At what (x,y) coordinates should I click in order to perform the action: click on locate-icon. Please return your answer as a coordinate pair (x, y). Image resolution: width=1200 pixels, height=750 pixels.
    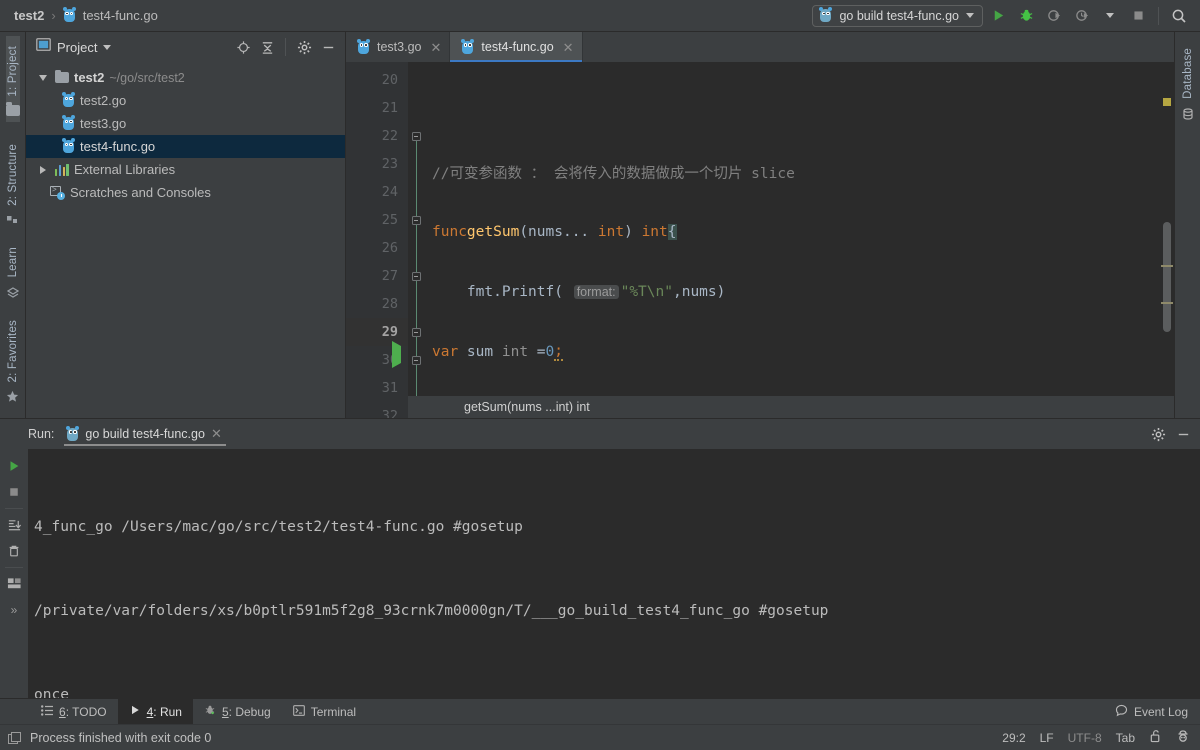
    Looking at the image, I should click on (243, 47).